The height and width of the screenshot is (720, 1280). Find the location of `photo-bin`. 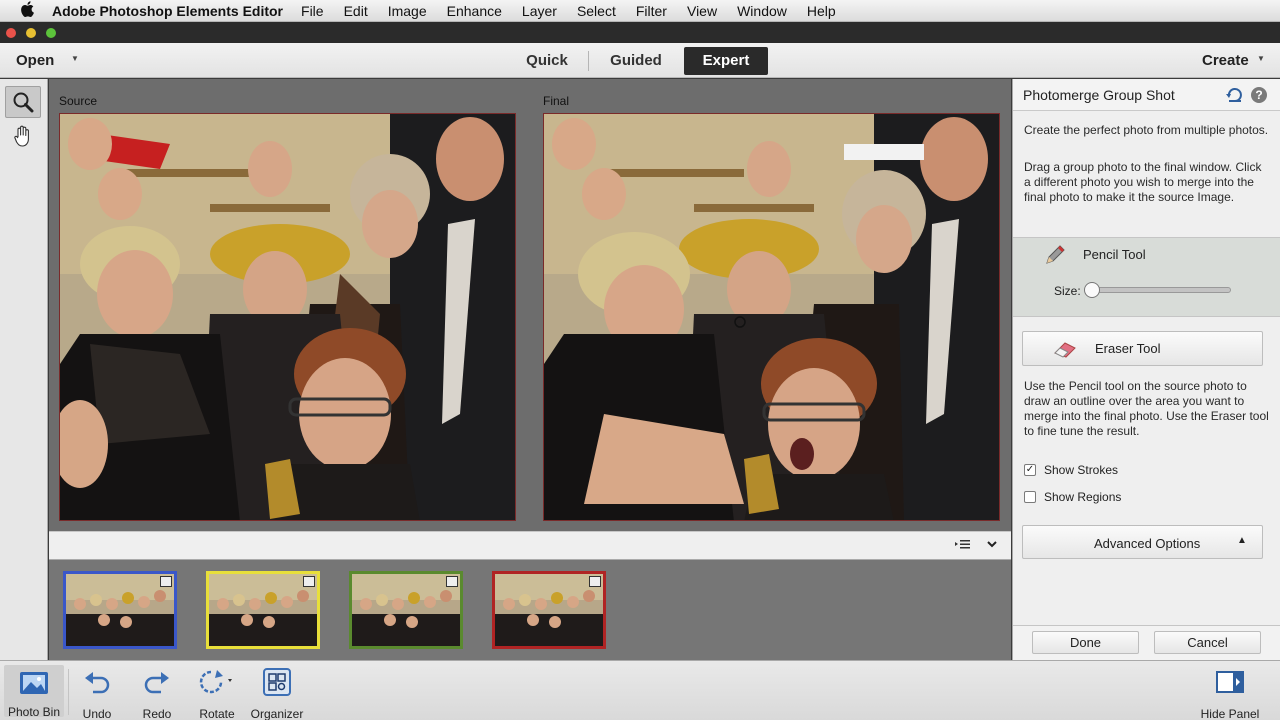

photo-bin is located at coordinates (530, 610).